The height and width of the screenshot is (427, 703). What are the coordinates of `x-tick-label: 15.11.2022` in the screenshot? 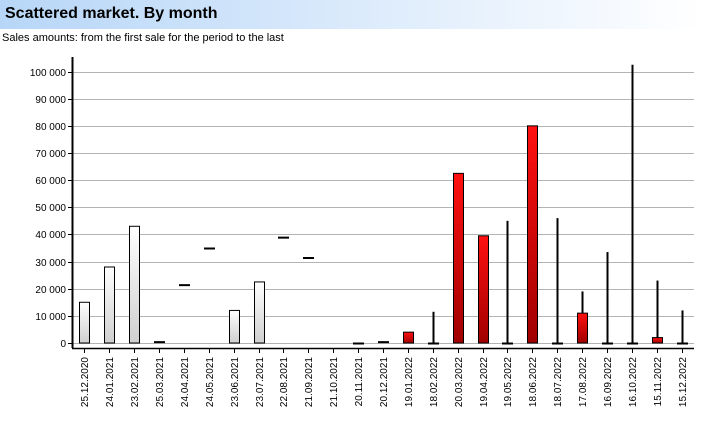 It's located at (658, 382).